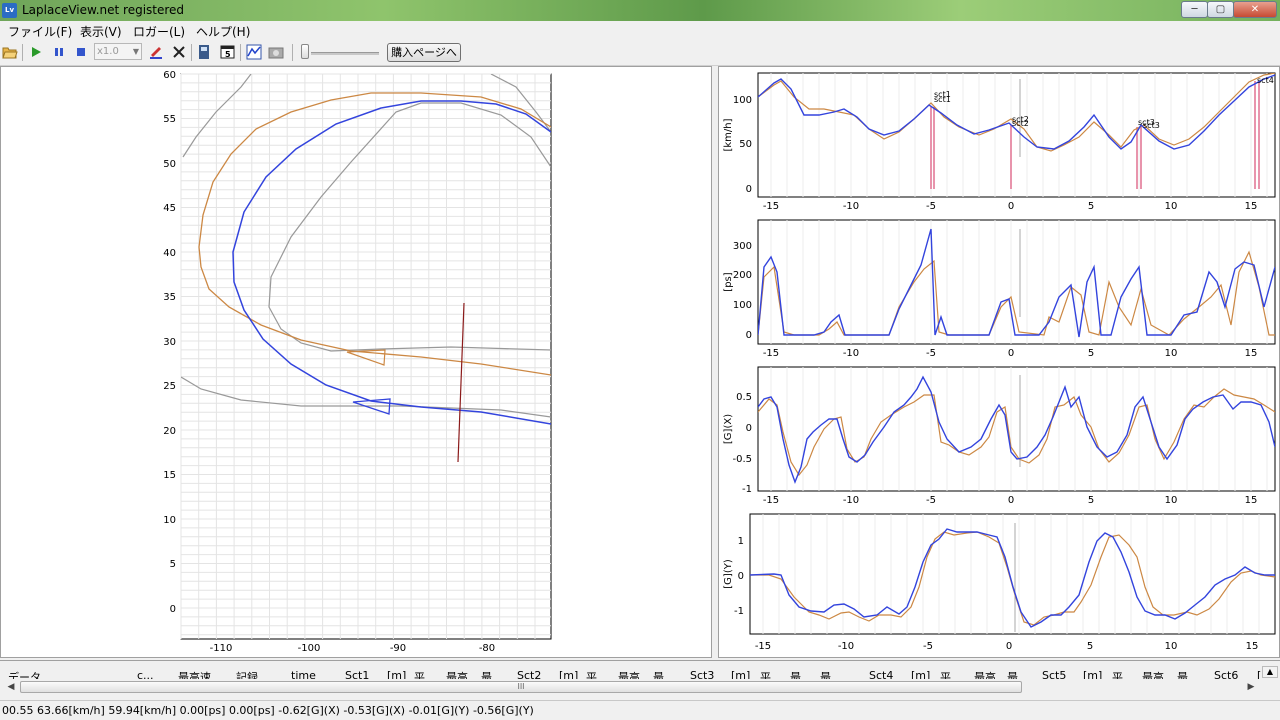 The height and width of the screenshot is (720, 1280). I want to click on power-y-tick: 0, so click(749, 335).